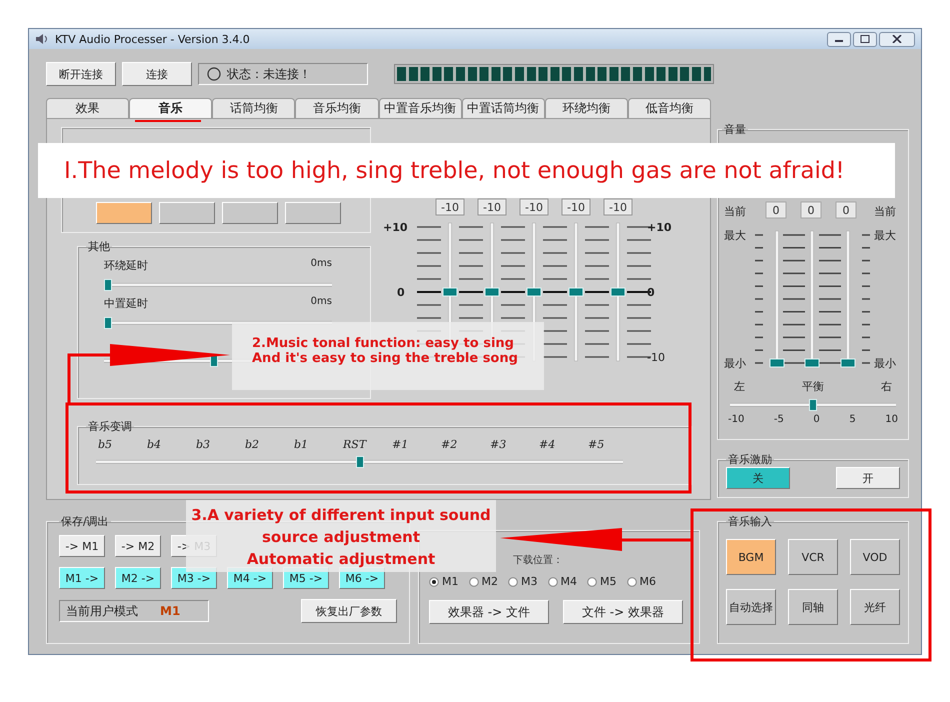 This screenshot has height=702, width=950. Describe the element at coordinates (886, 386) in the screenshot. I see `balance-right-label: 右` at that location.